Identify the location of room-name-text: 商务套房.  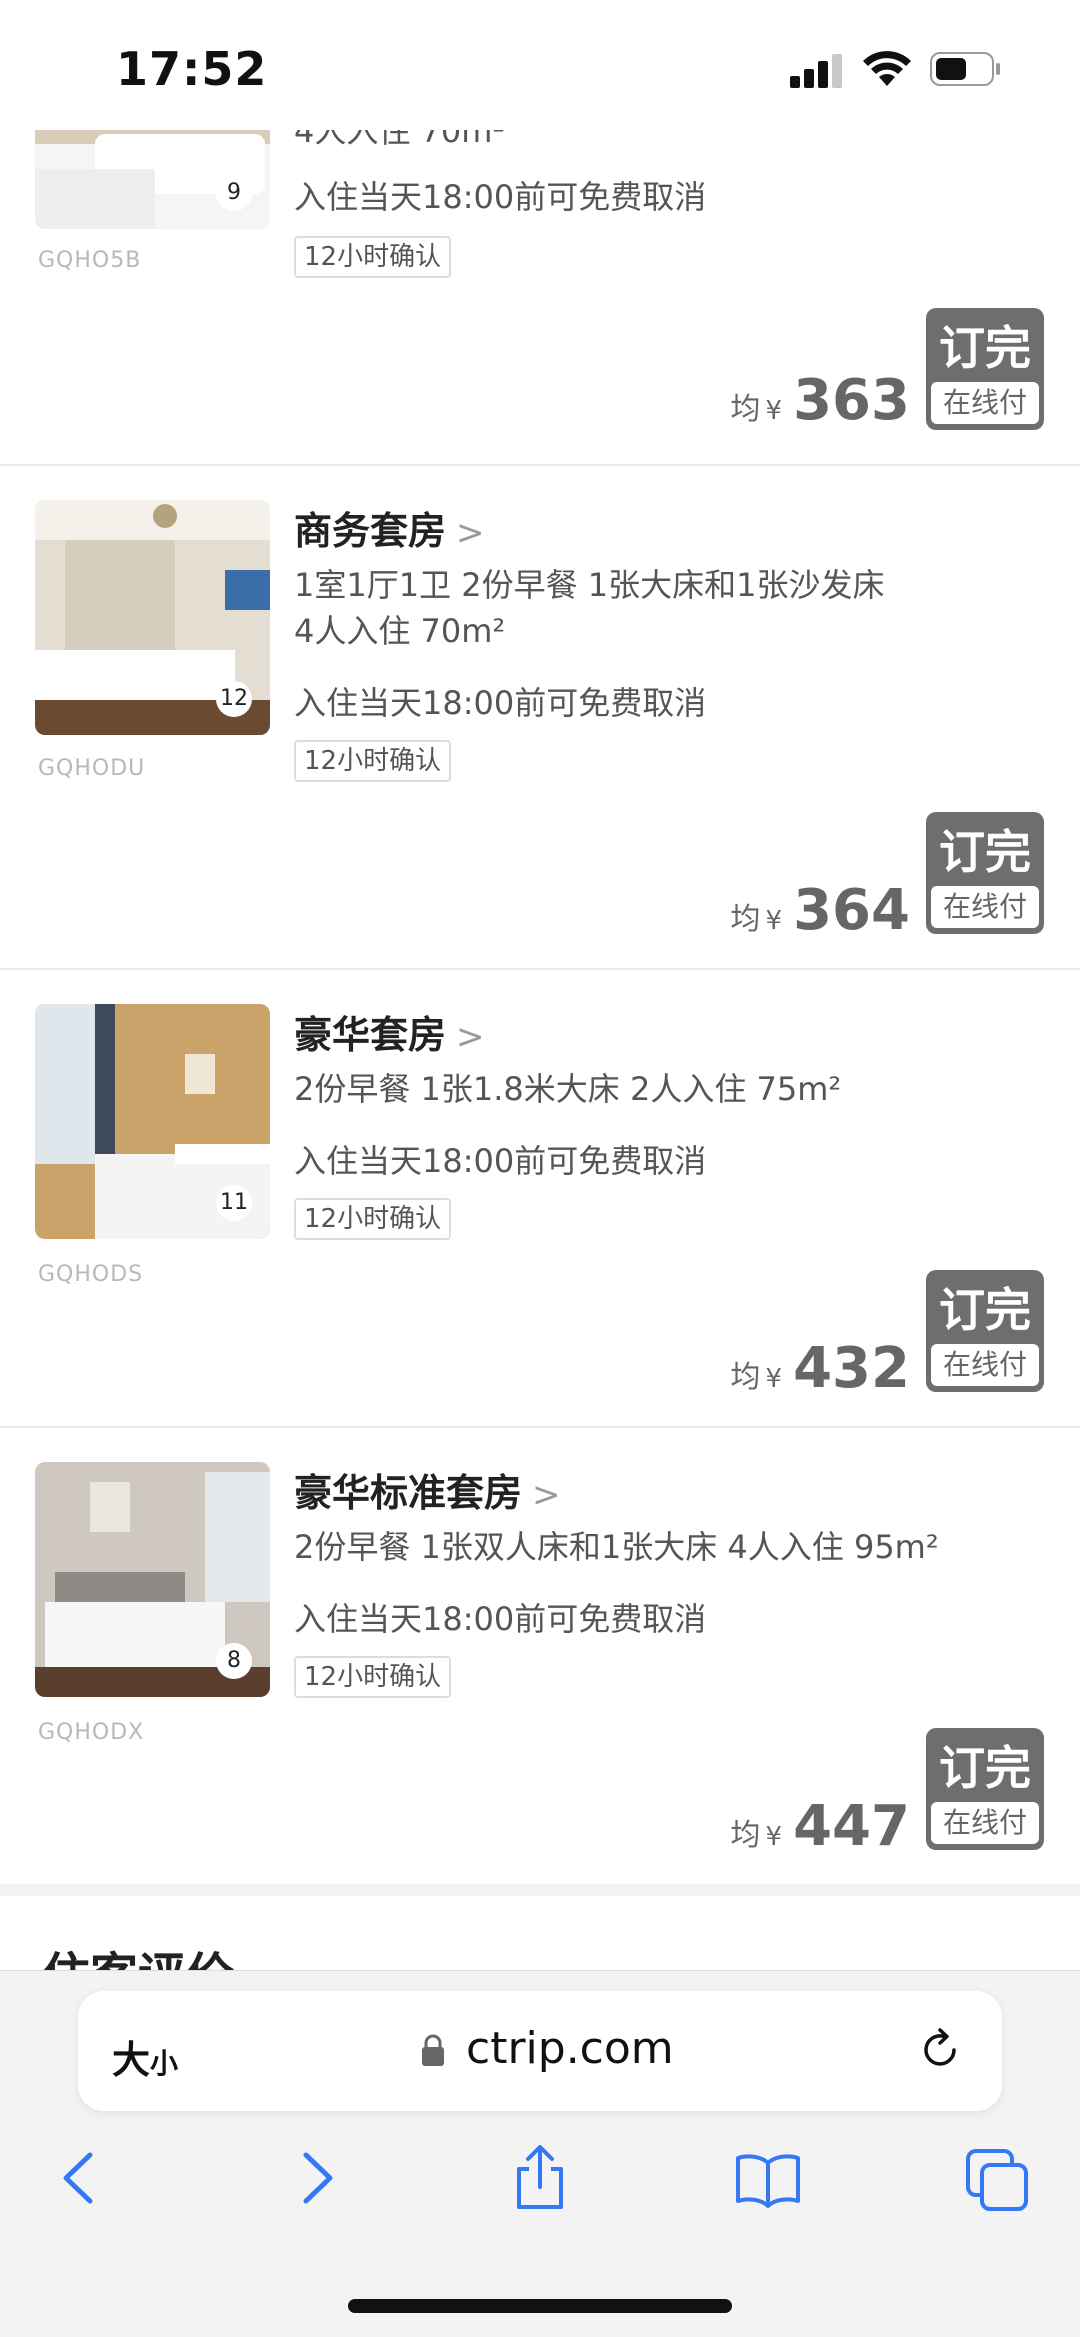
(370, 531).